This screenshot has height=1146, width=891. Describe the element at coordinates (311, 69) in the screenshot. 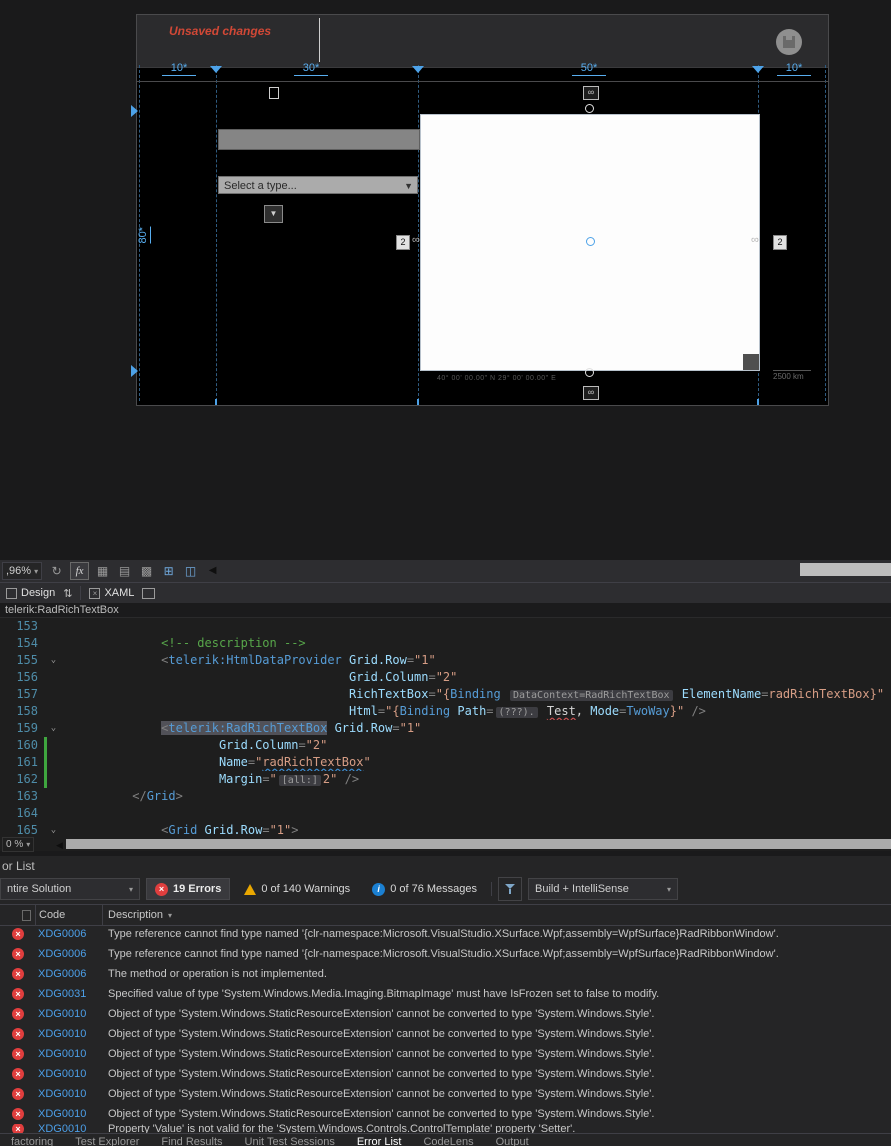

I see `grid-column-marker: 30*` at that location.